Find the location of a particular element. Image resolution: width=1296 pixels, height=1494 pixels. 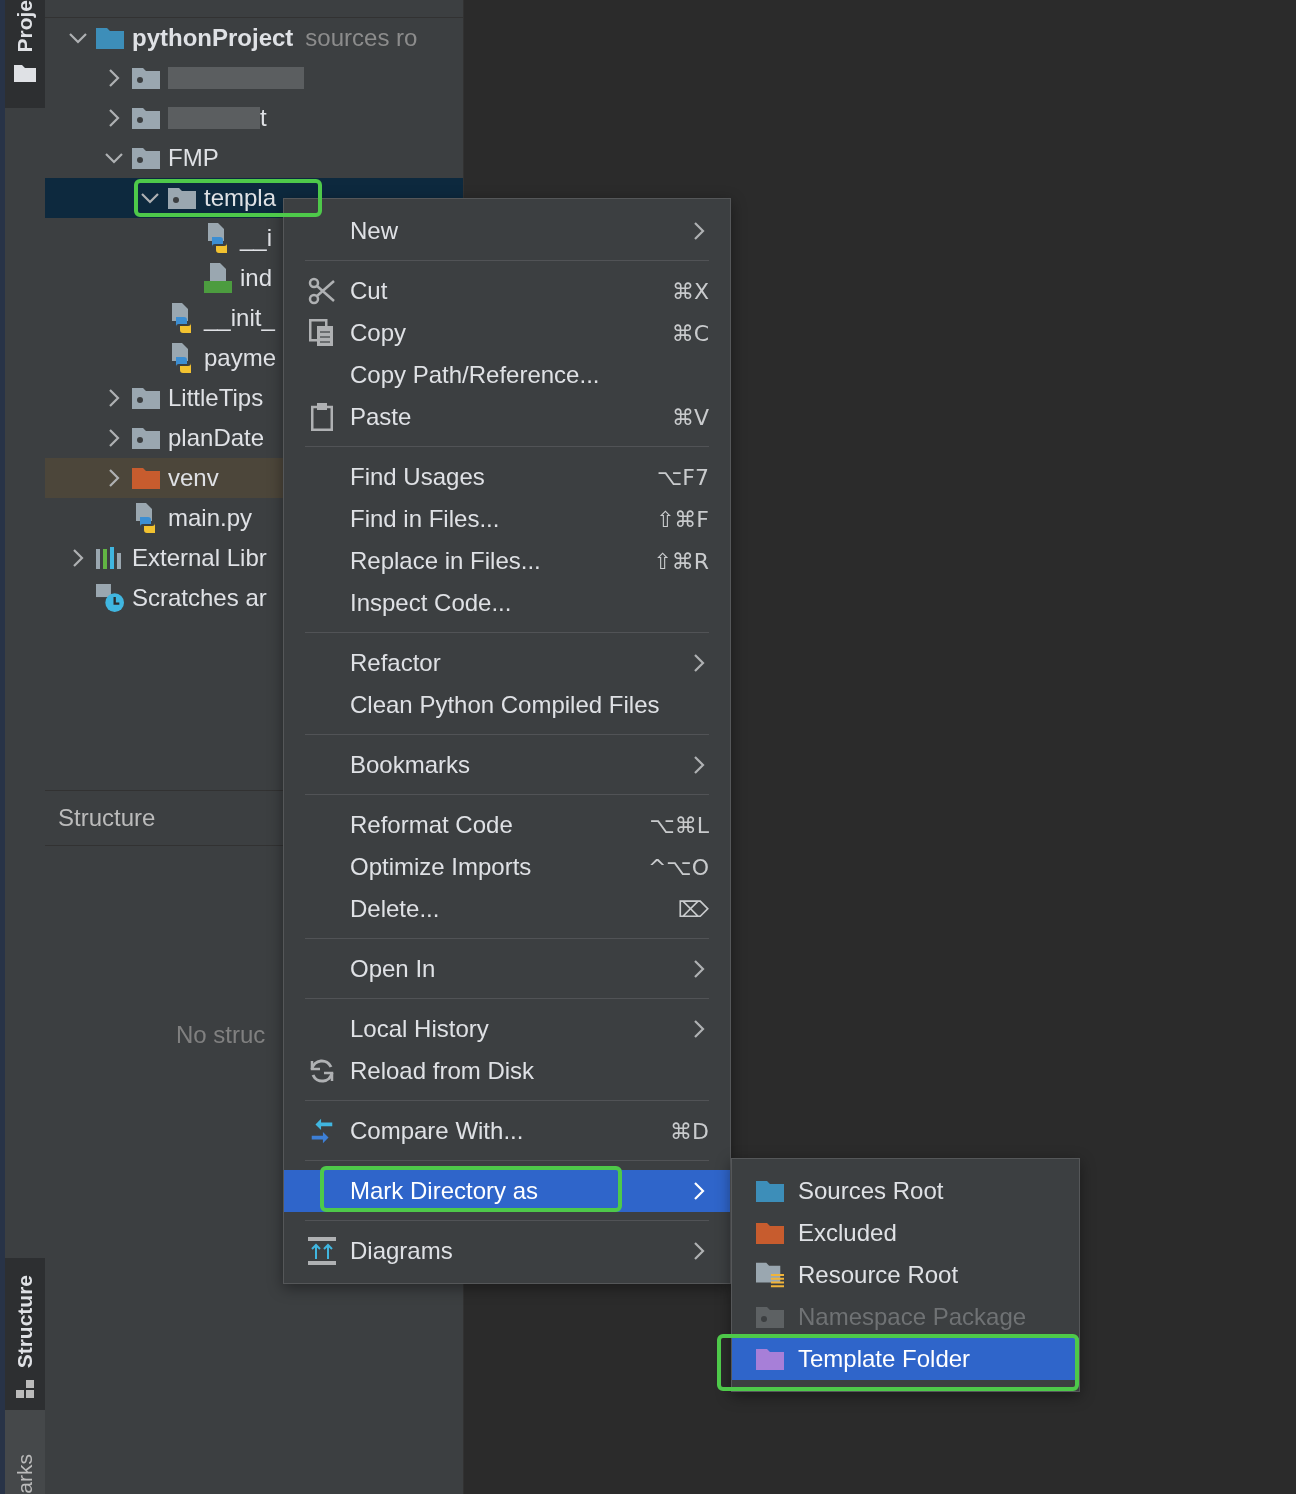

tree-item: ind is located at coordinates (256, 278).